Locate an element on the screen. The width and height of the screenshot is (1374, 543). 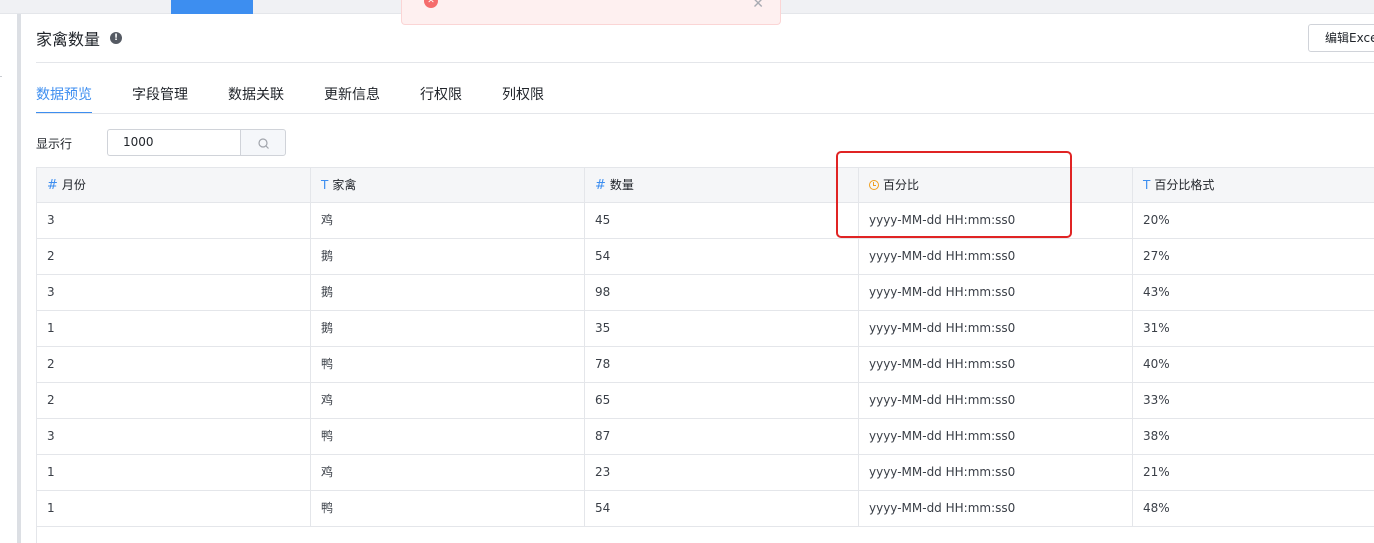
header-divider is located at coordinates (705, 62).